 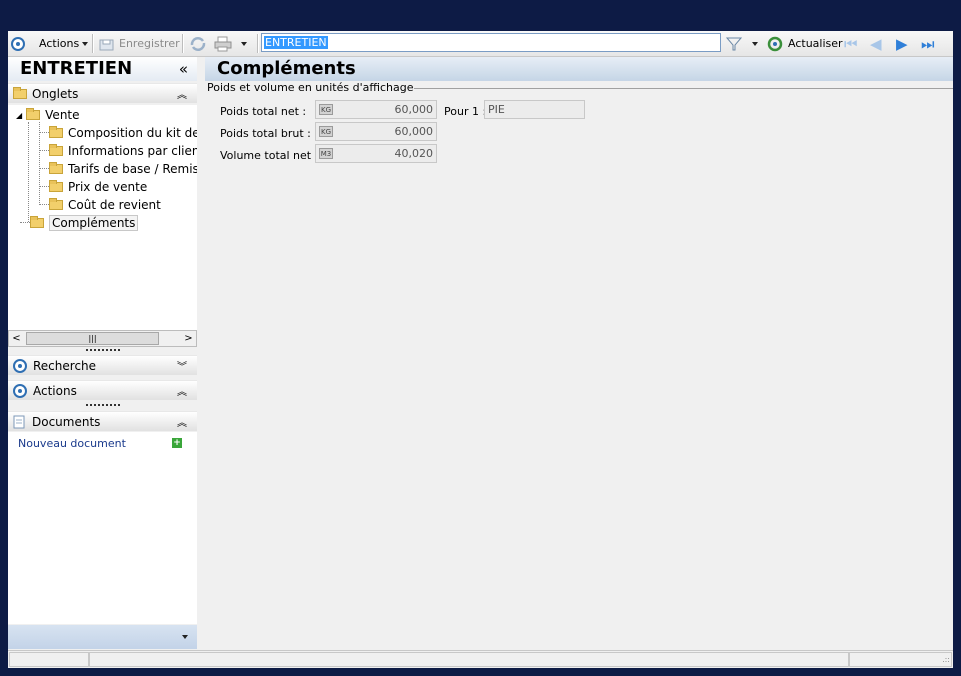 What do you see at coordinates (84, 223) in the screenshot?
I see `tree-node-complements: Compléments` at bounding box center [84, 223].